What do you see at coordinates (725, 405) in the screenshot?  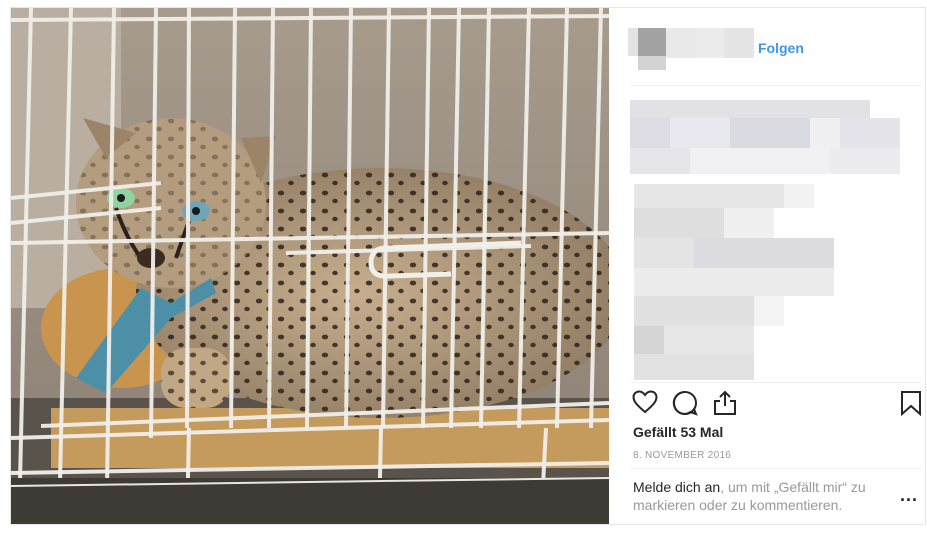 I see `share-icon` at bounding box center [725, 405].